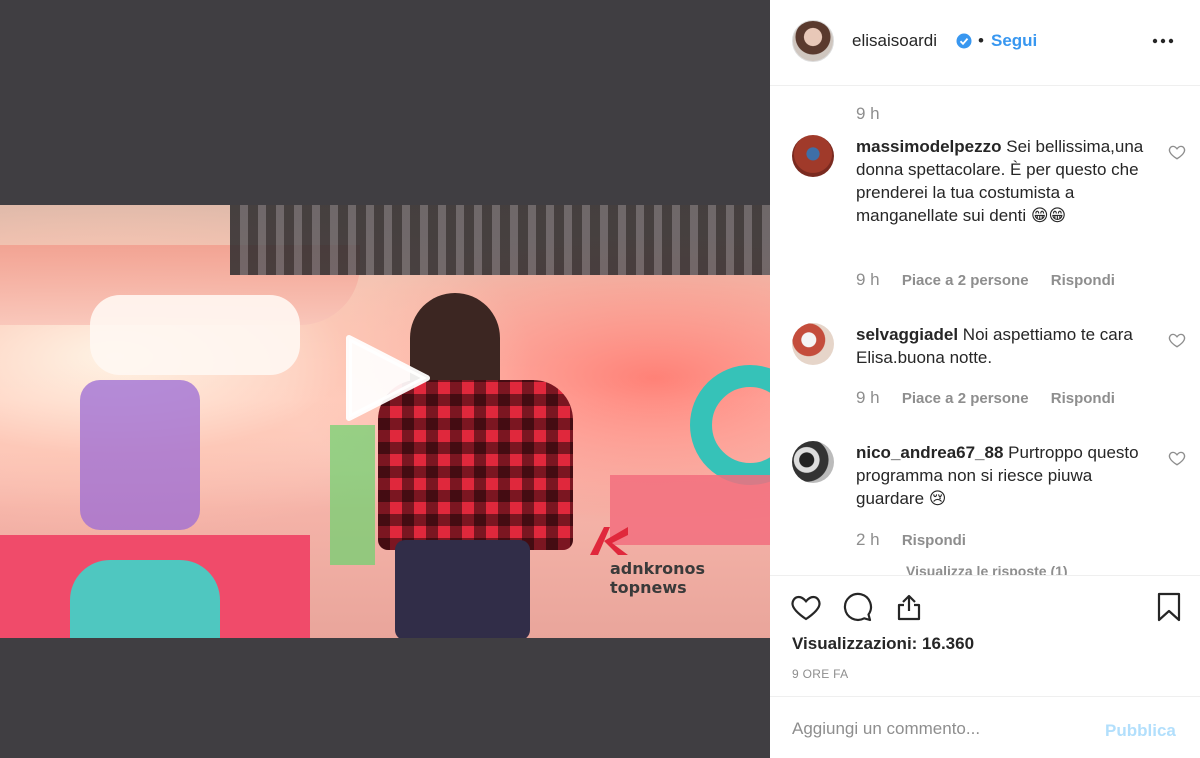  I want to click on video-watermark: adnkronos topnews, so click(657, 578).